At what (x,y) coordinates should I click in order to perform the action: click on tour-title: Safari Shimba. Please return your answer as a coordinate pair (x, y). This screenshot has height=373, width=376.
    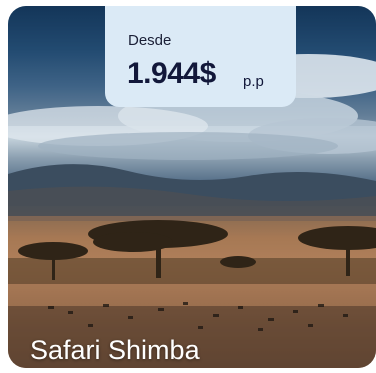
    Looking at the image, I should click on (115, 350).